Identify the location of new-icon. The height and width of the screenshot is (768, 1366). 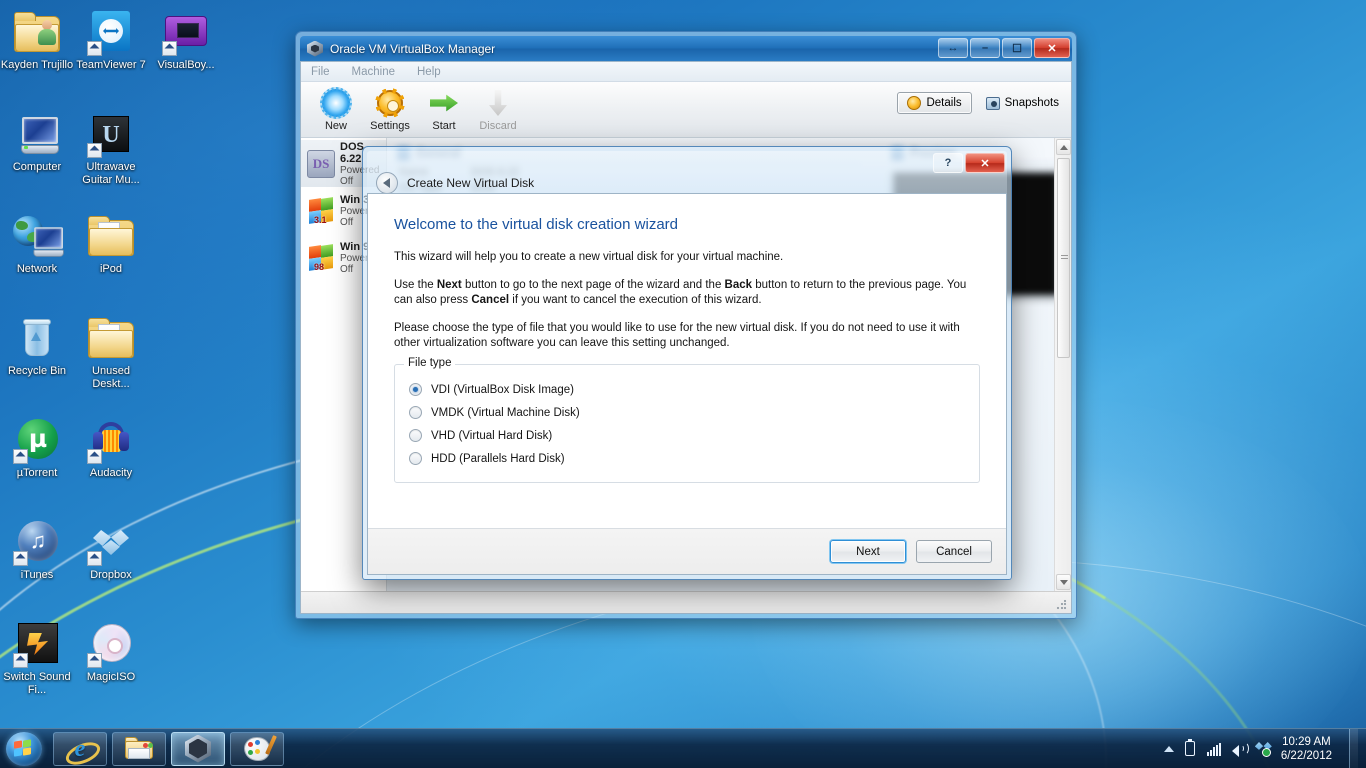
(336, 103).